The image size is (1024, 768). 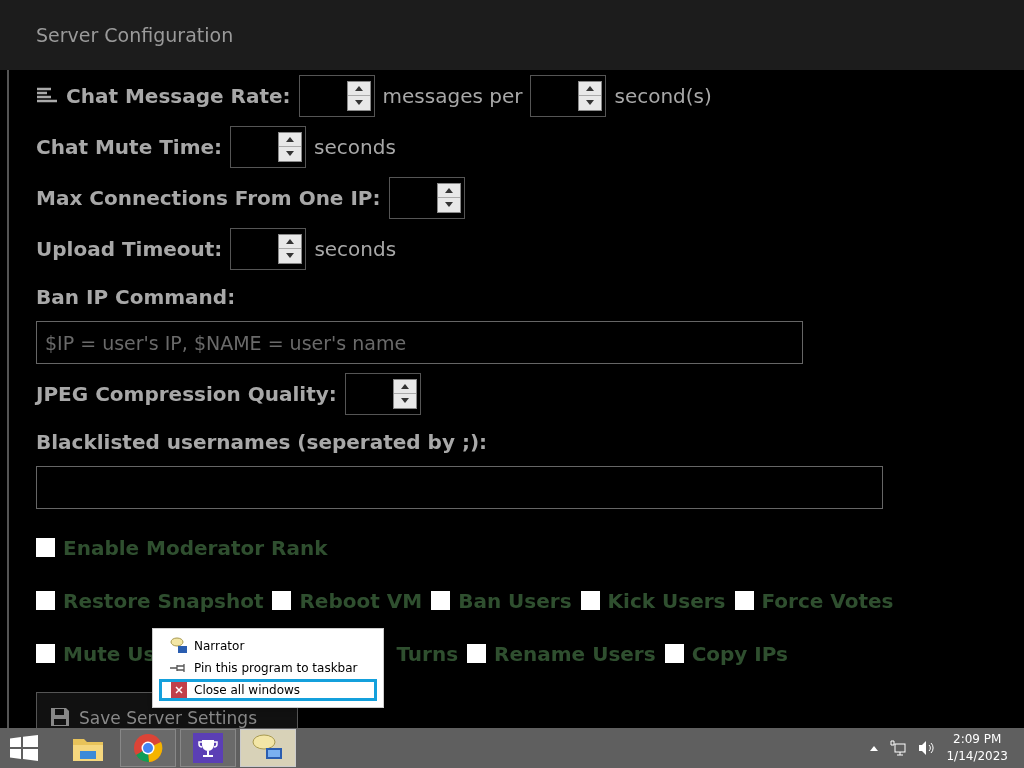 I want to click on trophy-icon, so click(x=208, y=748).